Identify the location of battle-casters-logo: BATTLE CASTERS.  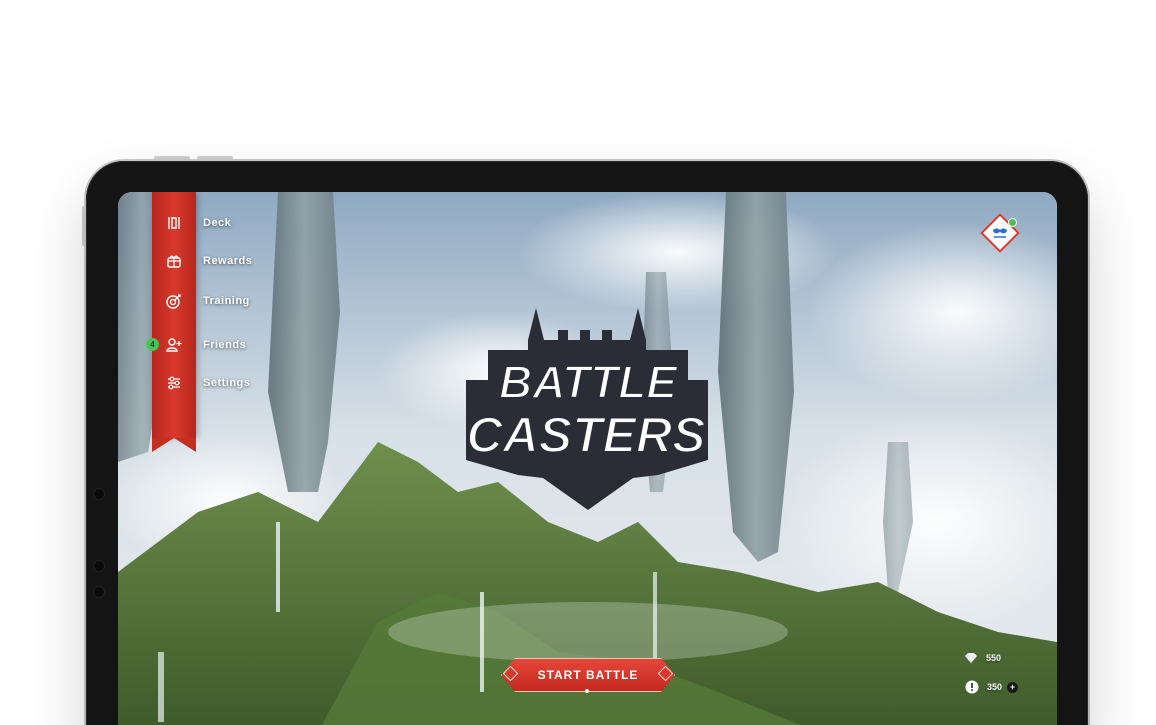
(587, 409).